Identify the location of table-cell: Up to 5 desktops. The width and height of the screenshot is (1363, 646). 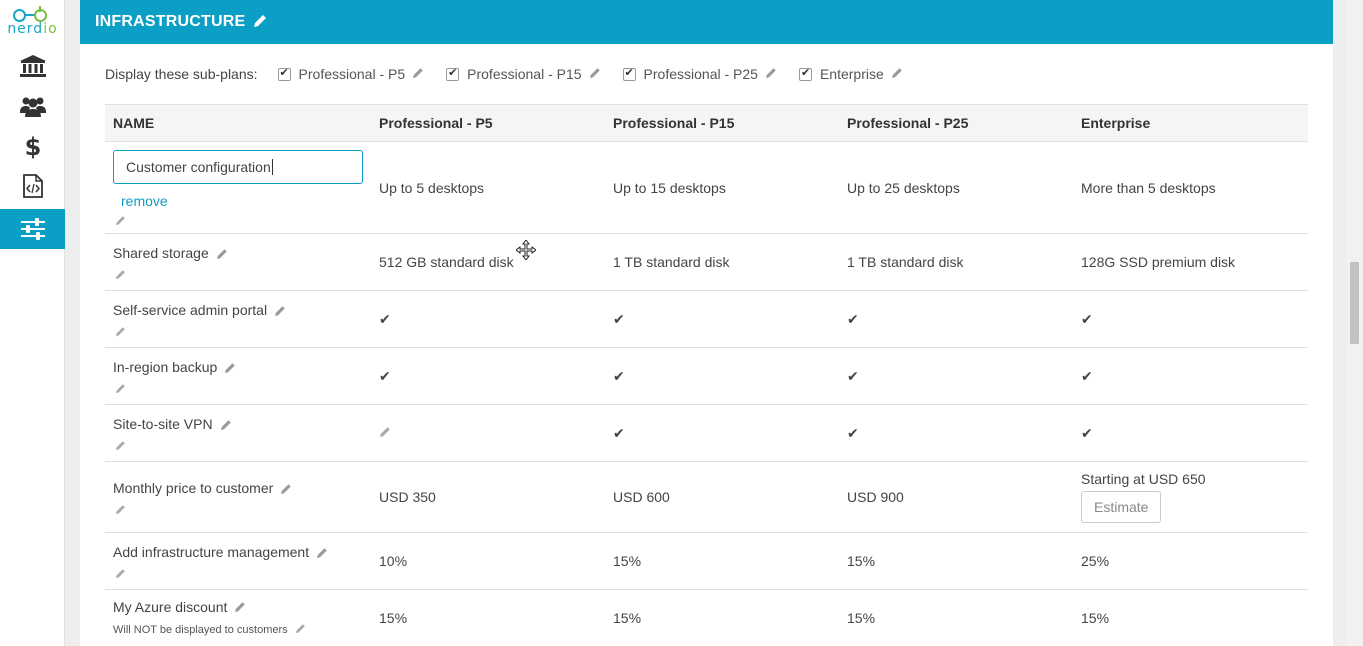
(488, 187).